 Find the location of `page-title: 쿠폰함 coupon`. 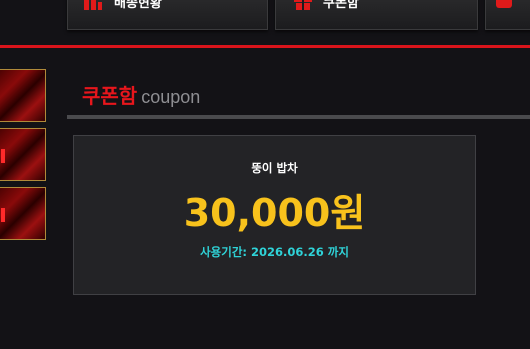

page-title: 쿠폰함 coupon is located at coordinates (141, 94).